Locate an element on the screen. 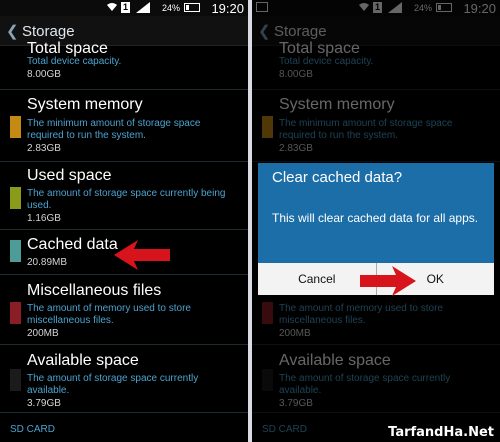  item-title: Cached data is located at coordinates (72, 244).